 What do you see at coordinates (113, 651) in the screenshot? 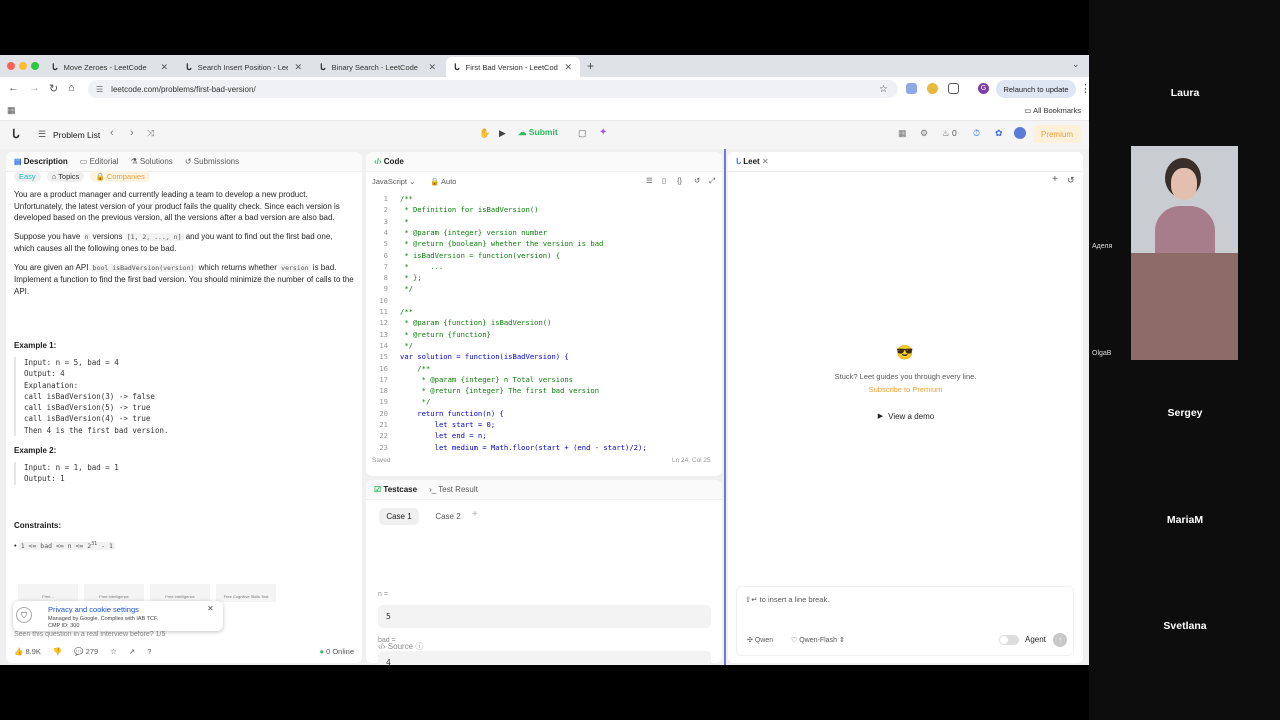
I see `favorite-star-icon: ☆` at bounding box center [113, 651].